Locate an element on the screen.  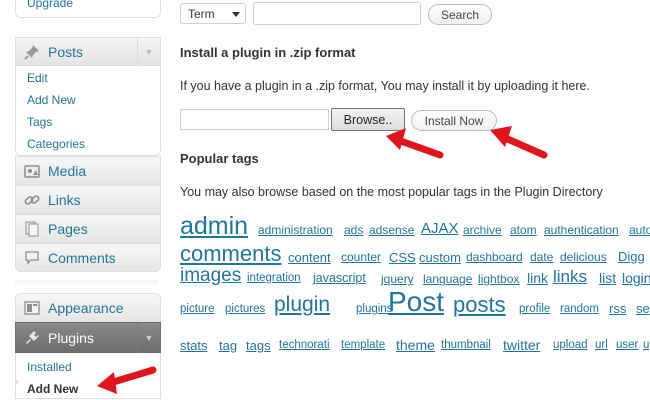
arrow-to-browse-icon is located at coordinates (415, 143).